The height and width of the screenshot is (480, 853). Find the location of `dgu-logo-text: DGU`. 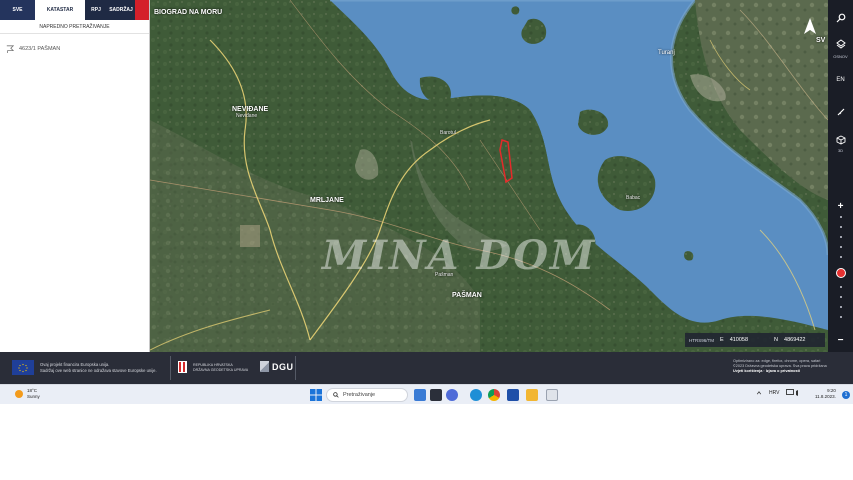

dgu-logo-text: DGU is located at coordinates (283, 366).